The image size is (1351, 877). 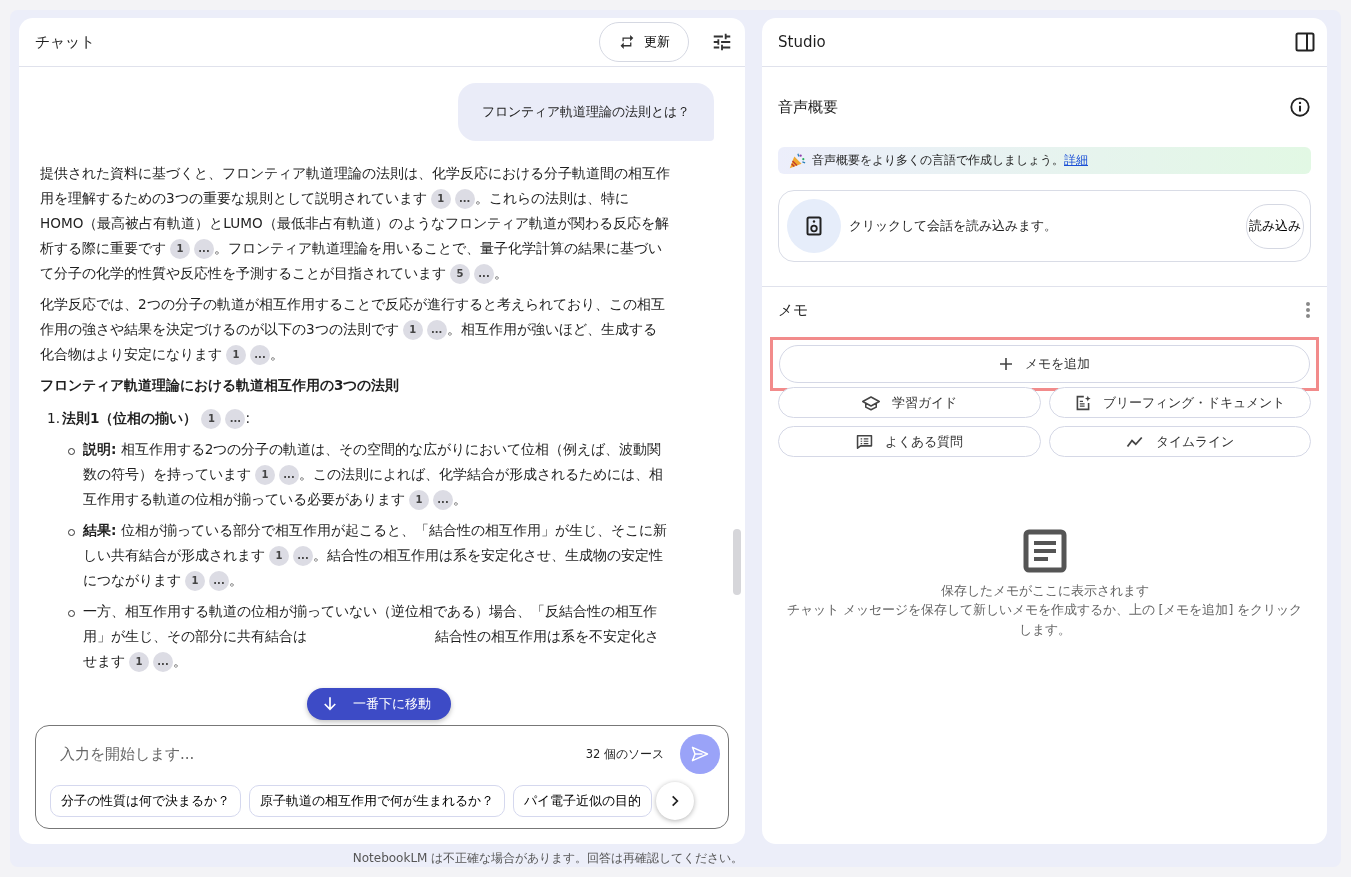 I want to click on panel-toggle-icon, so click(x=1305, y=42).